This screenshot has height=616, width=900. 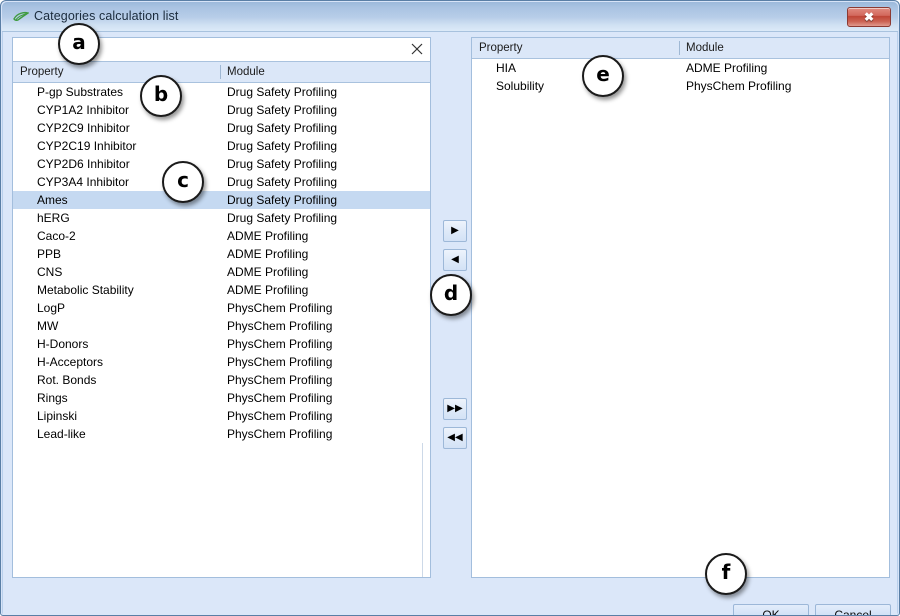 What do you see at coordinates (221, 272) in the screenshot?
I see `table-row: CNS ADME Profiling` at bounding box center [221, 272].